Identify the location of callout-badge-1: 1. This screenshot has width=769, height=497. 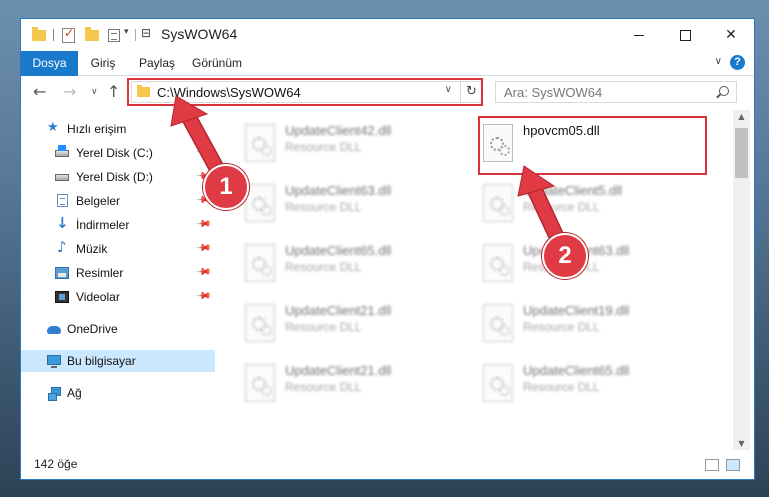
(226, 187).